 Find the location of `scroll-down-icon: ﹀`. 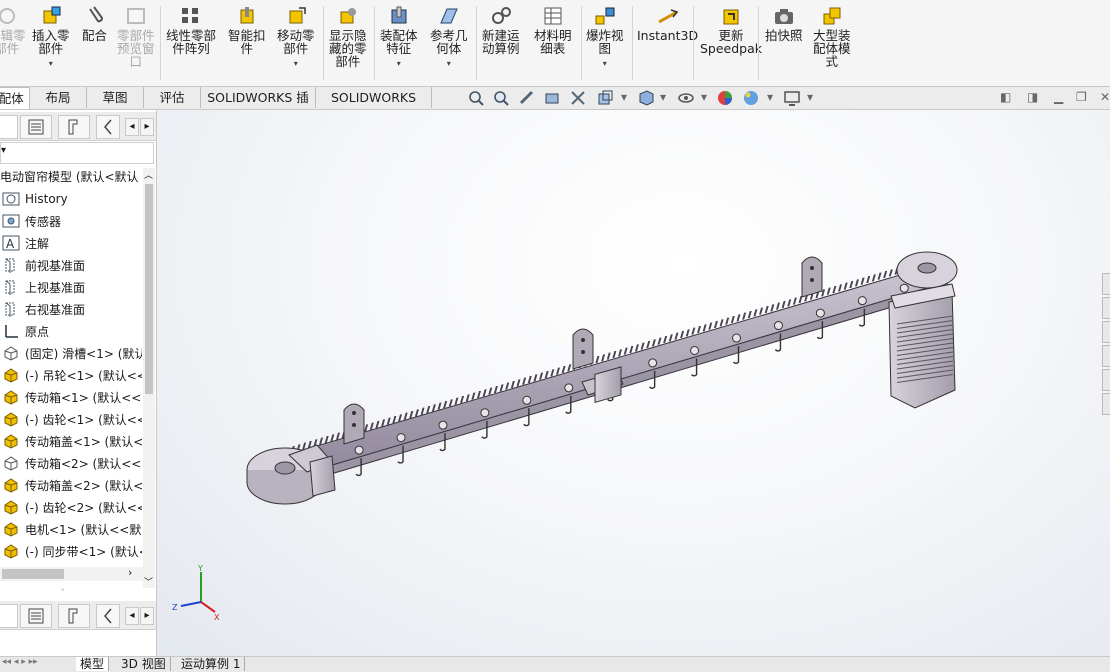

scroll-down-icon: ﹀ is located at coordinates (148, 581).